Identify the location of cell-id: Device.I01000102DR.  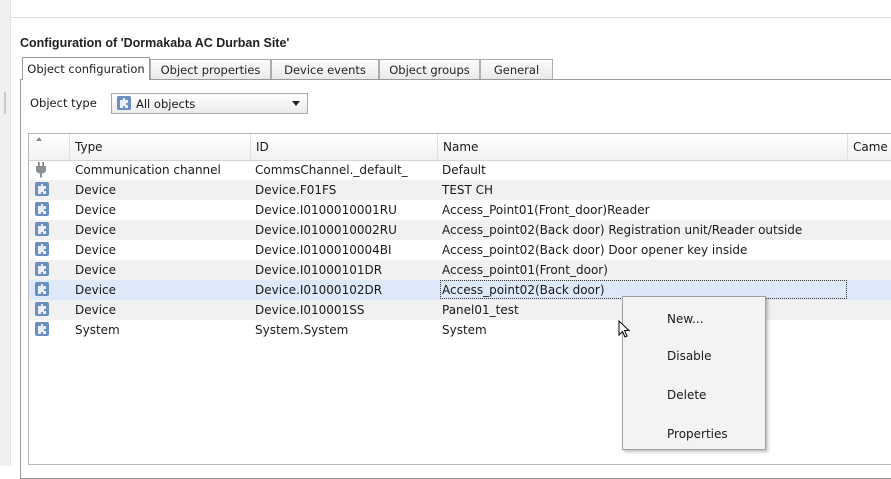
(319, 290).